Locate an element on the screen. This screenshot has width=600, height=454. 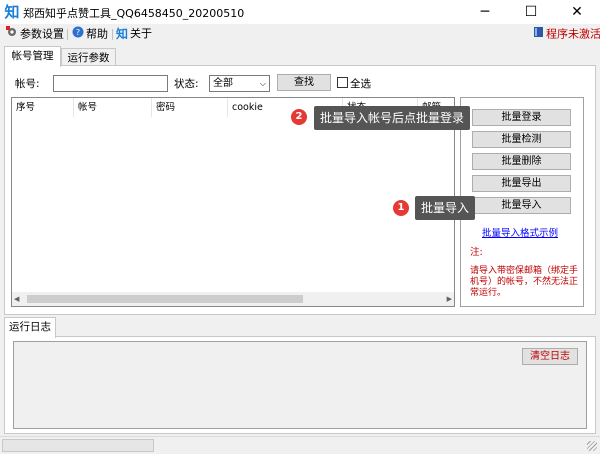
menu-label-about: 关于 is located at coordinates (141, 33).